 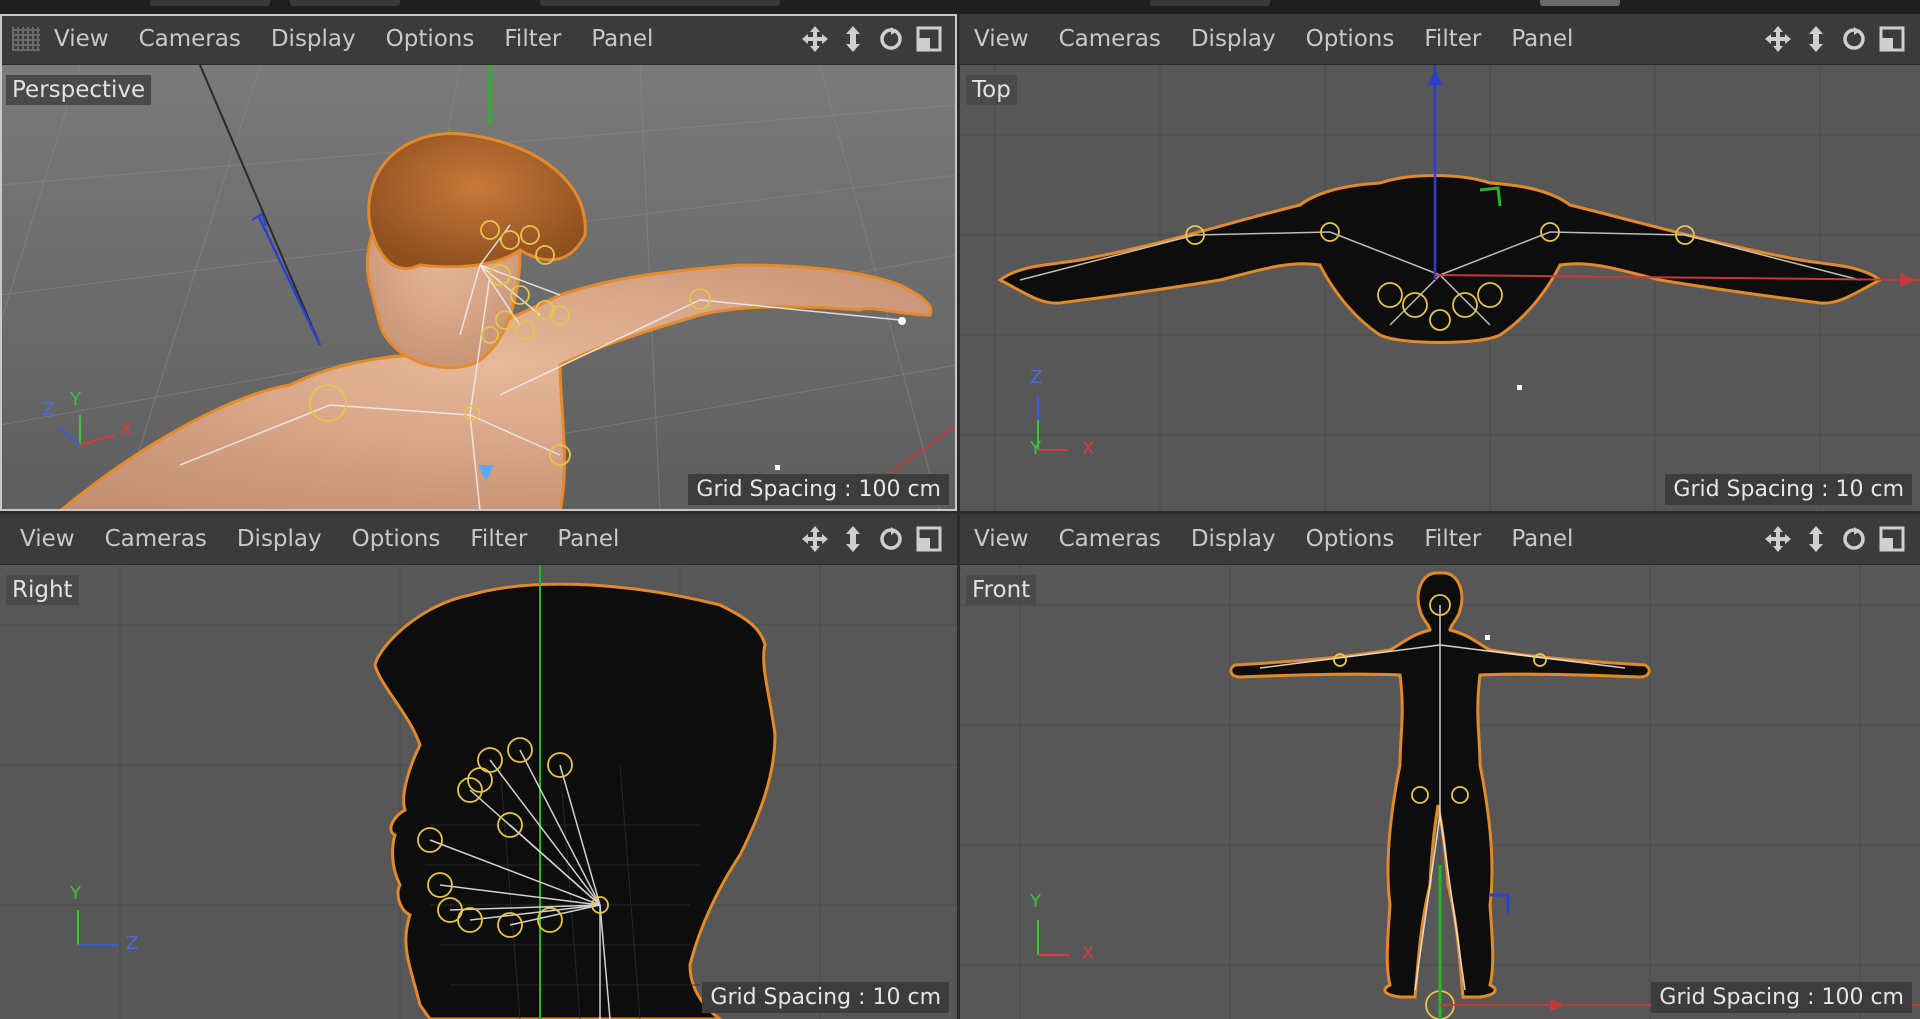 I want to click on top-toolbar-strip, so click(x=960, y=7).